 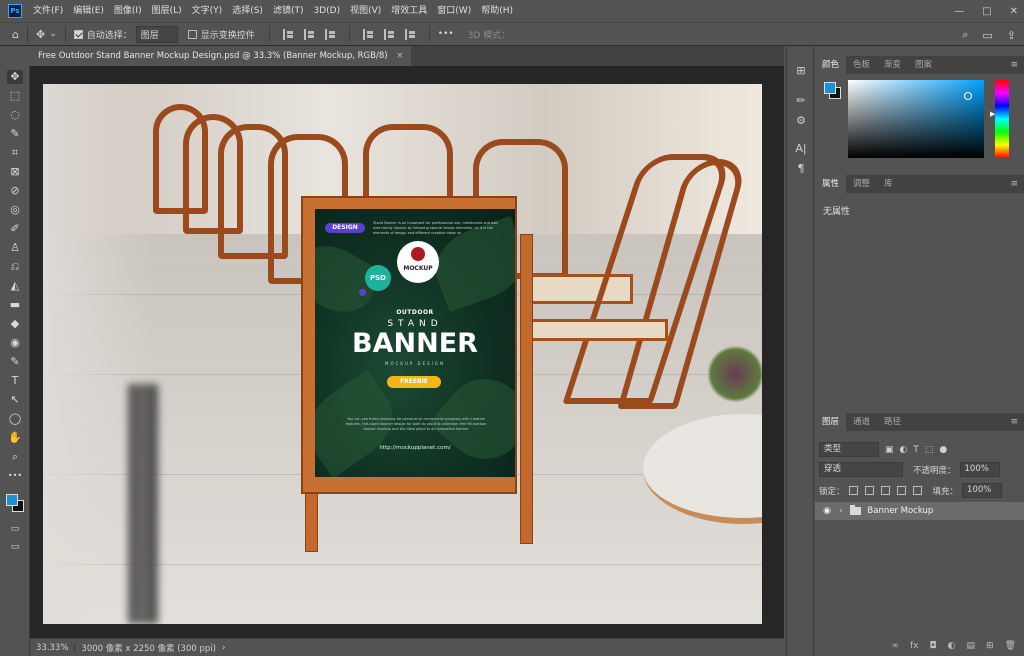 What do you see at coordinates (446, 34) in the screenshot?
I see `more-options-icon: •••` at bounding box center [446, 34].